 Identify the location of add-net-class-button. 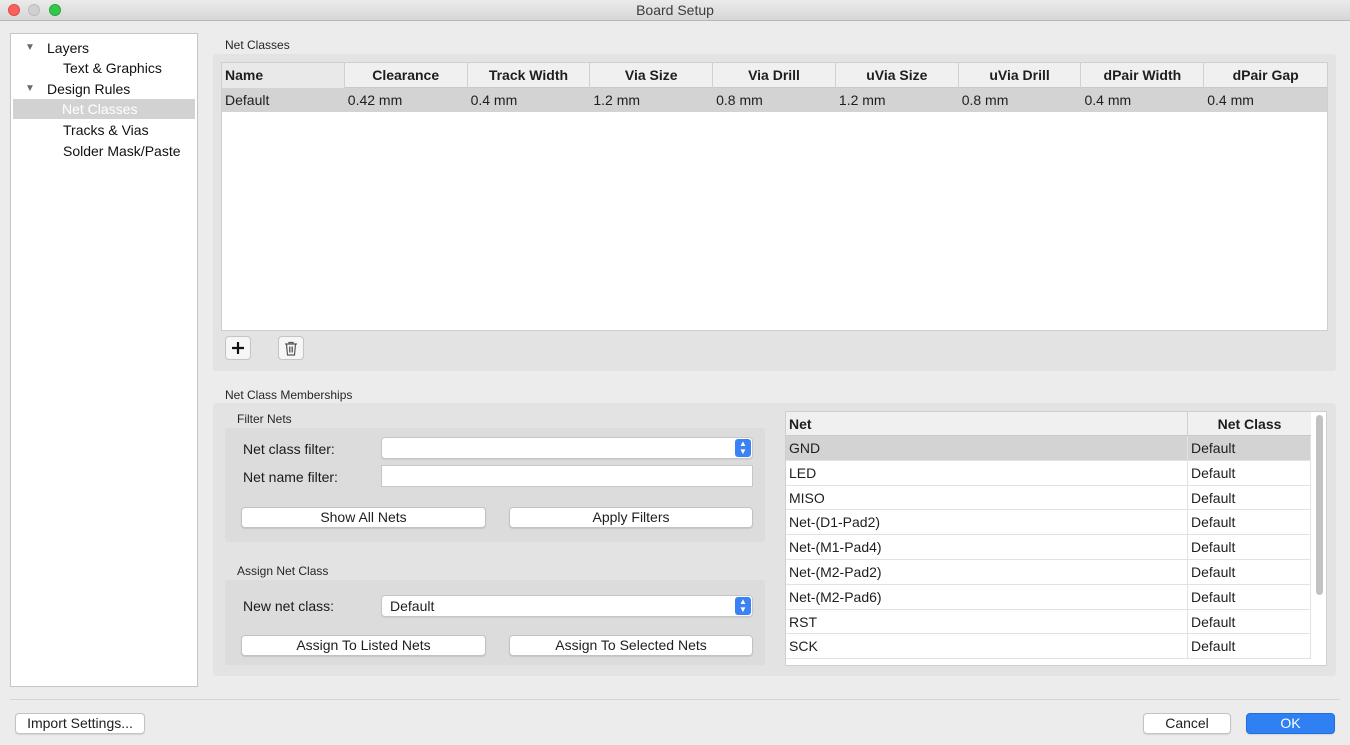
(238, 348).